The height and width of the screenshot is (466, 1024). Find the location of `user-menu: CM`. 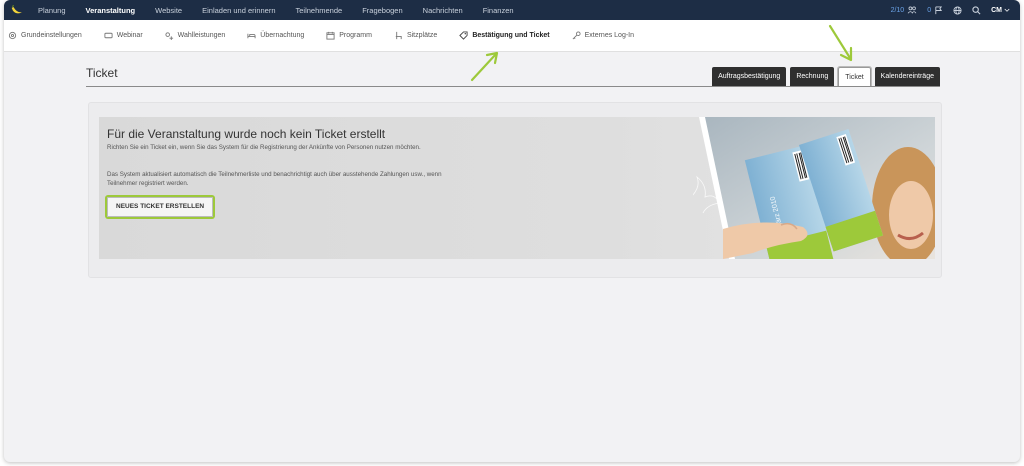

user-menu: CM is located at coordinates (1000, 10).